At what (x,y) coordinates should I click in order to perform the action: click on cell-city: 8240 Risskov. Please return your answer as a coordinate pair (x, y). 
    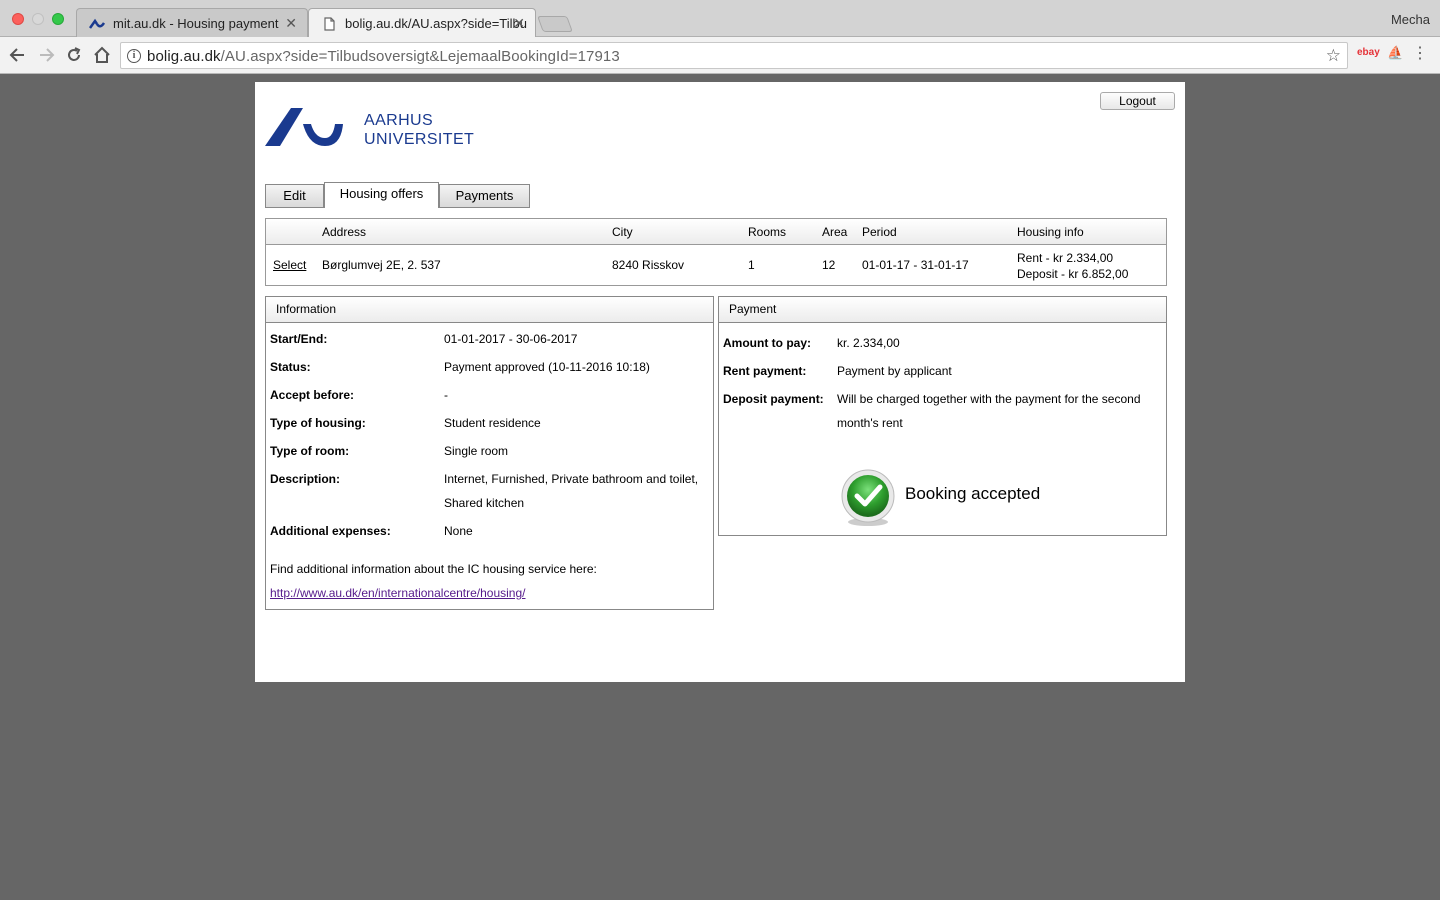
    Looking at the image, I should click on (648, 265).